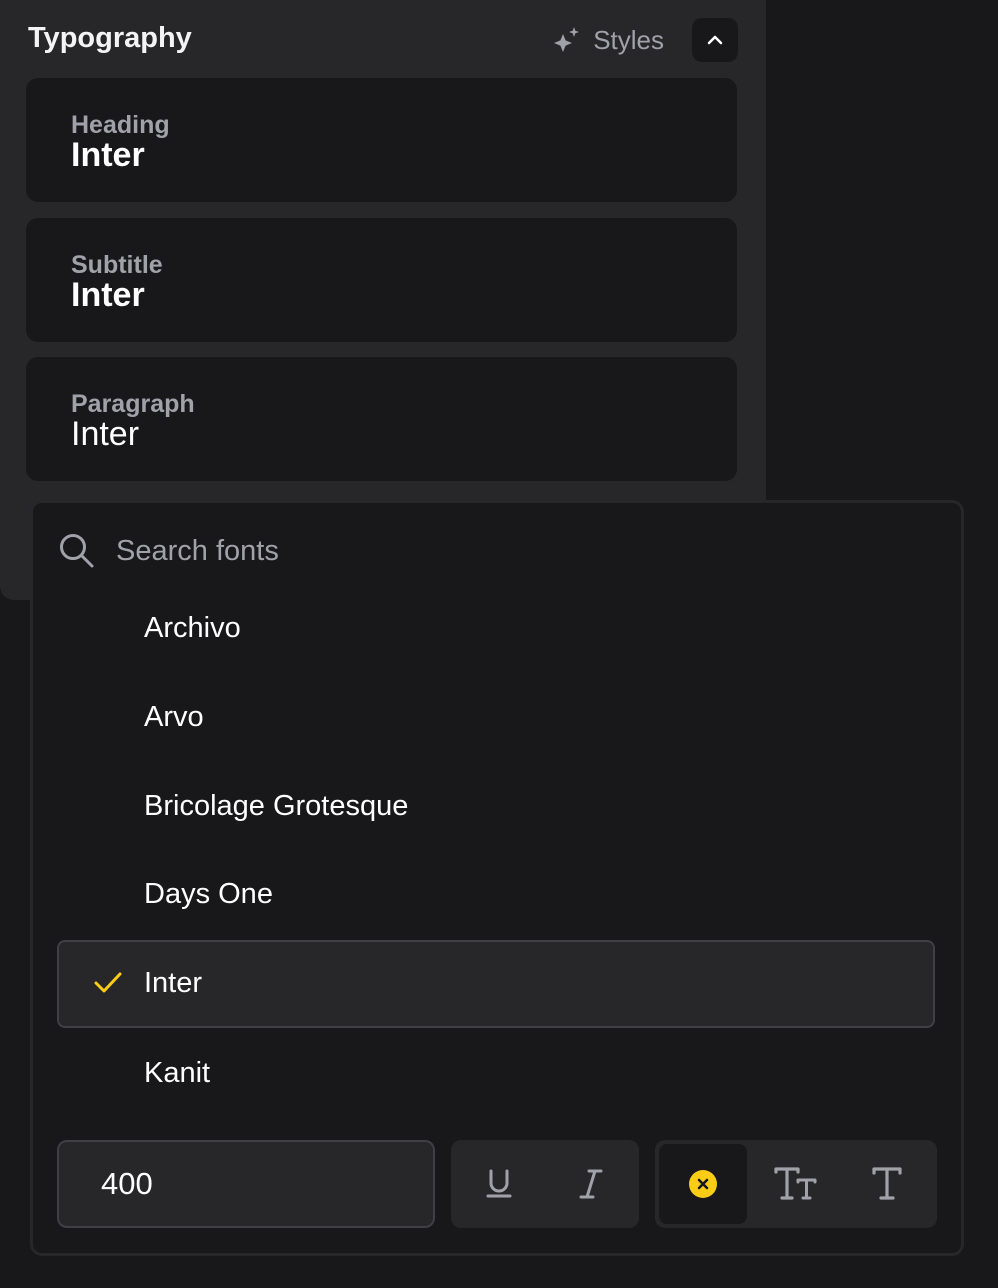 The height and width of the screenshot is (1288, 998). What do you see at coordinates (525, 551) in the screenshot?
I see `search-input` at bounding box center [525, 551].